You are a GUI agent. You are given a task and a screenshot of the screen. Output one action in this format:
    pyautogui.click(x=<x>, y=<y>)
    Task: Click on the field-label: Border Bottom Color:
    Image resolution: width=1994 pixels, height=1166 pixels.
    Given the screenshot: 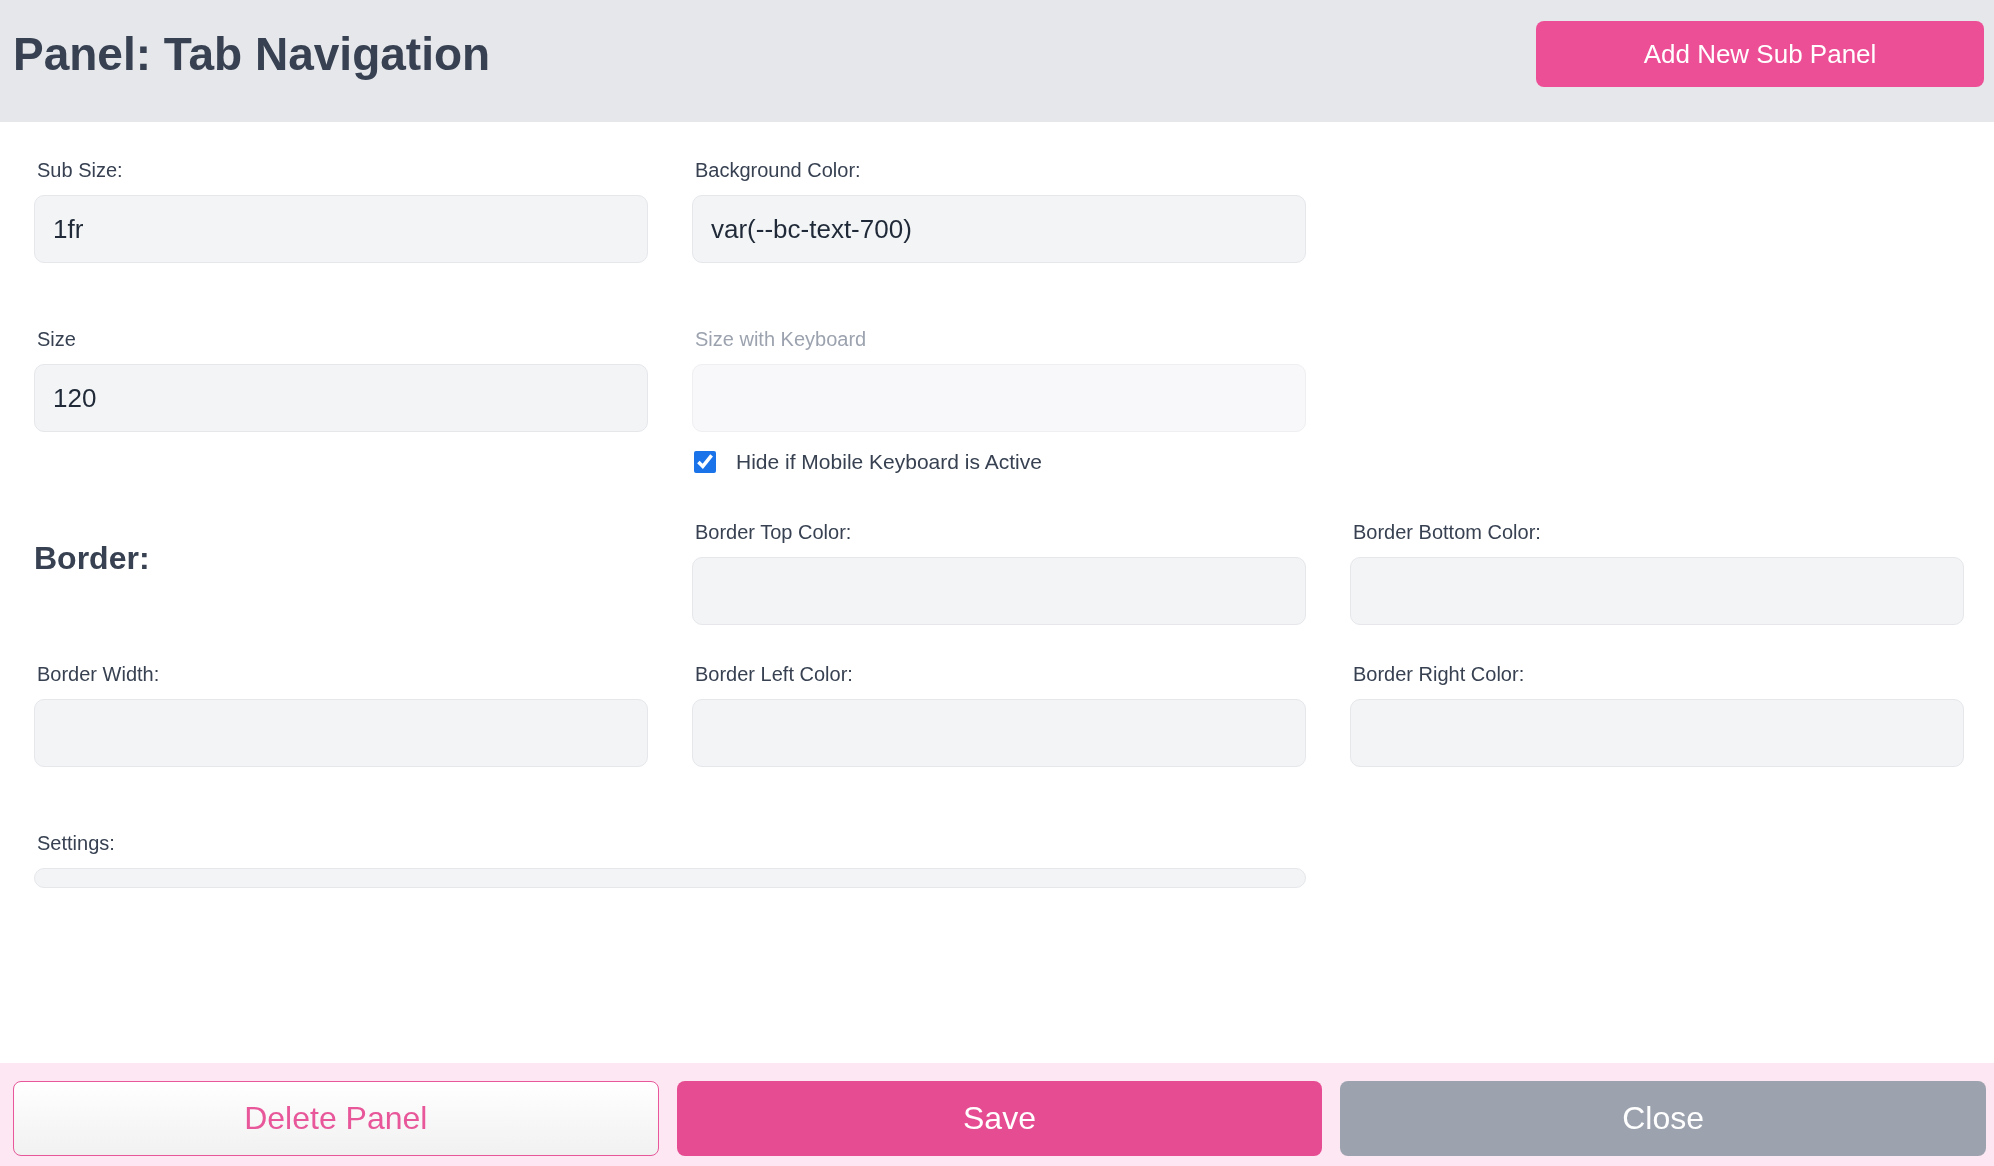 What is the action you would take?
    pyautogui.click(x=1447, y=532)
    